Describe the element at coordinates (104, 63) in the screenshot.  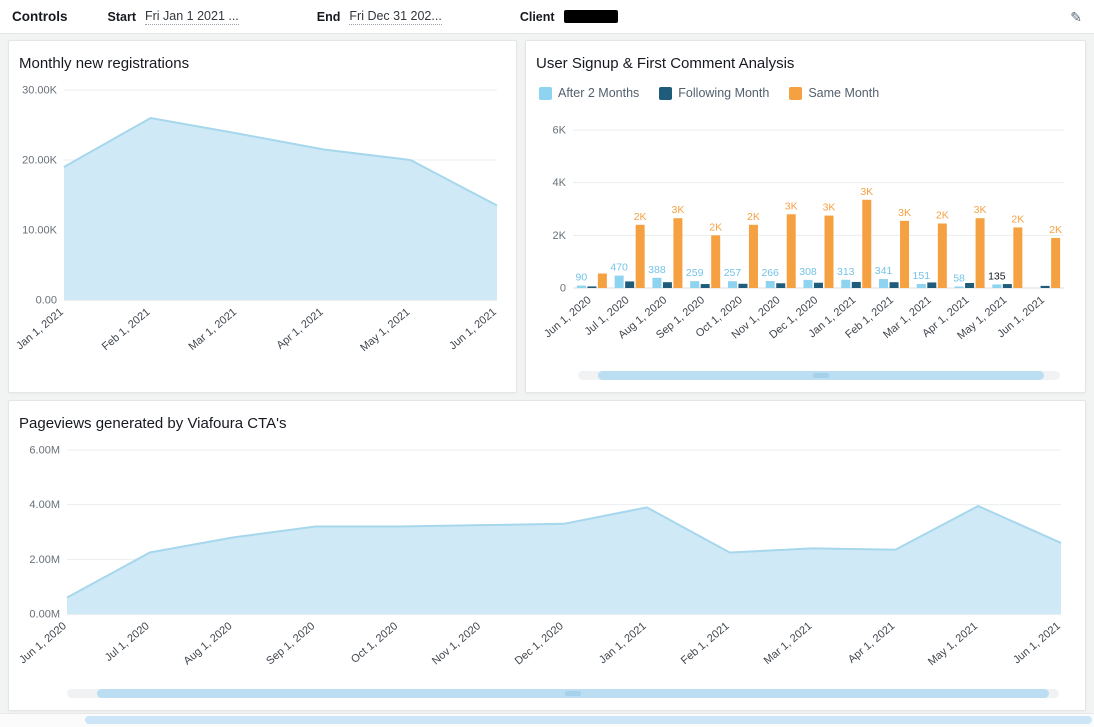
I see `panel-title: Monthly new registrations` at that location.